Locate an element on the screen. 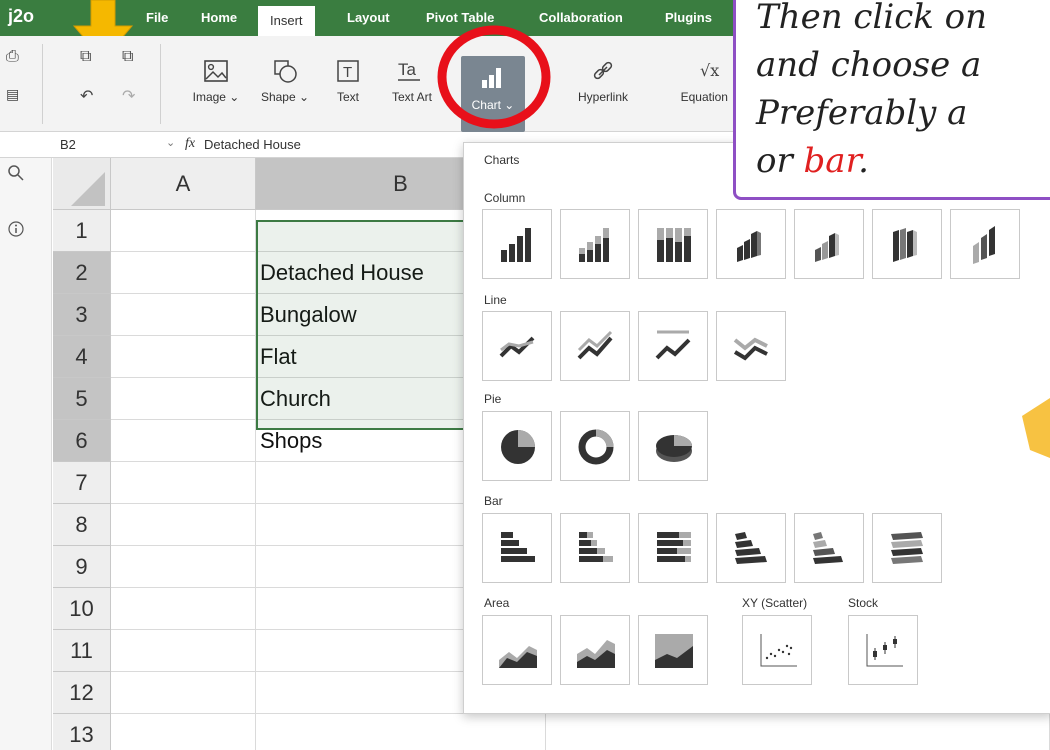  row-header: 11 is located at coordinates (82, 651).